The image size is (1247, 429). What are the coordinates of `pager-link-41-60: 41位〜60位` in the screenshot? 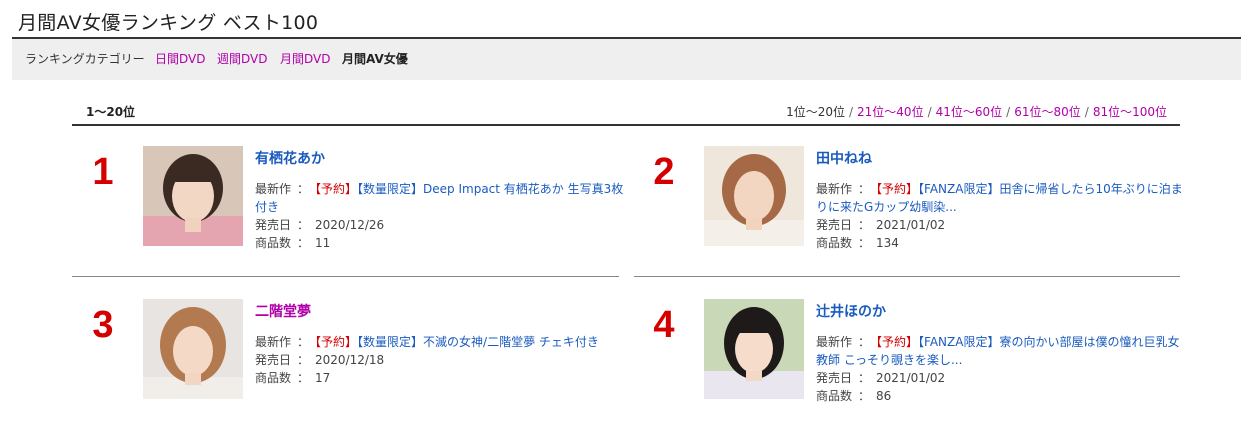 It's located at (969, 112).